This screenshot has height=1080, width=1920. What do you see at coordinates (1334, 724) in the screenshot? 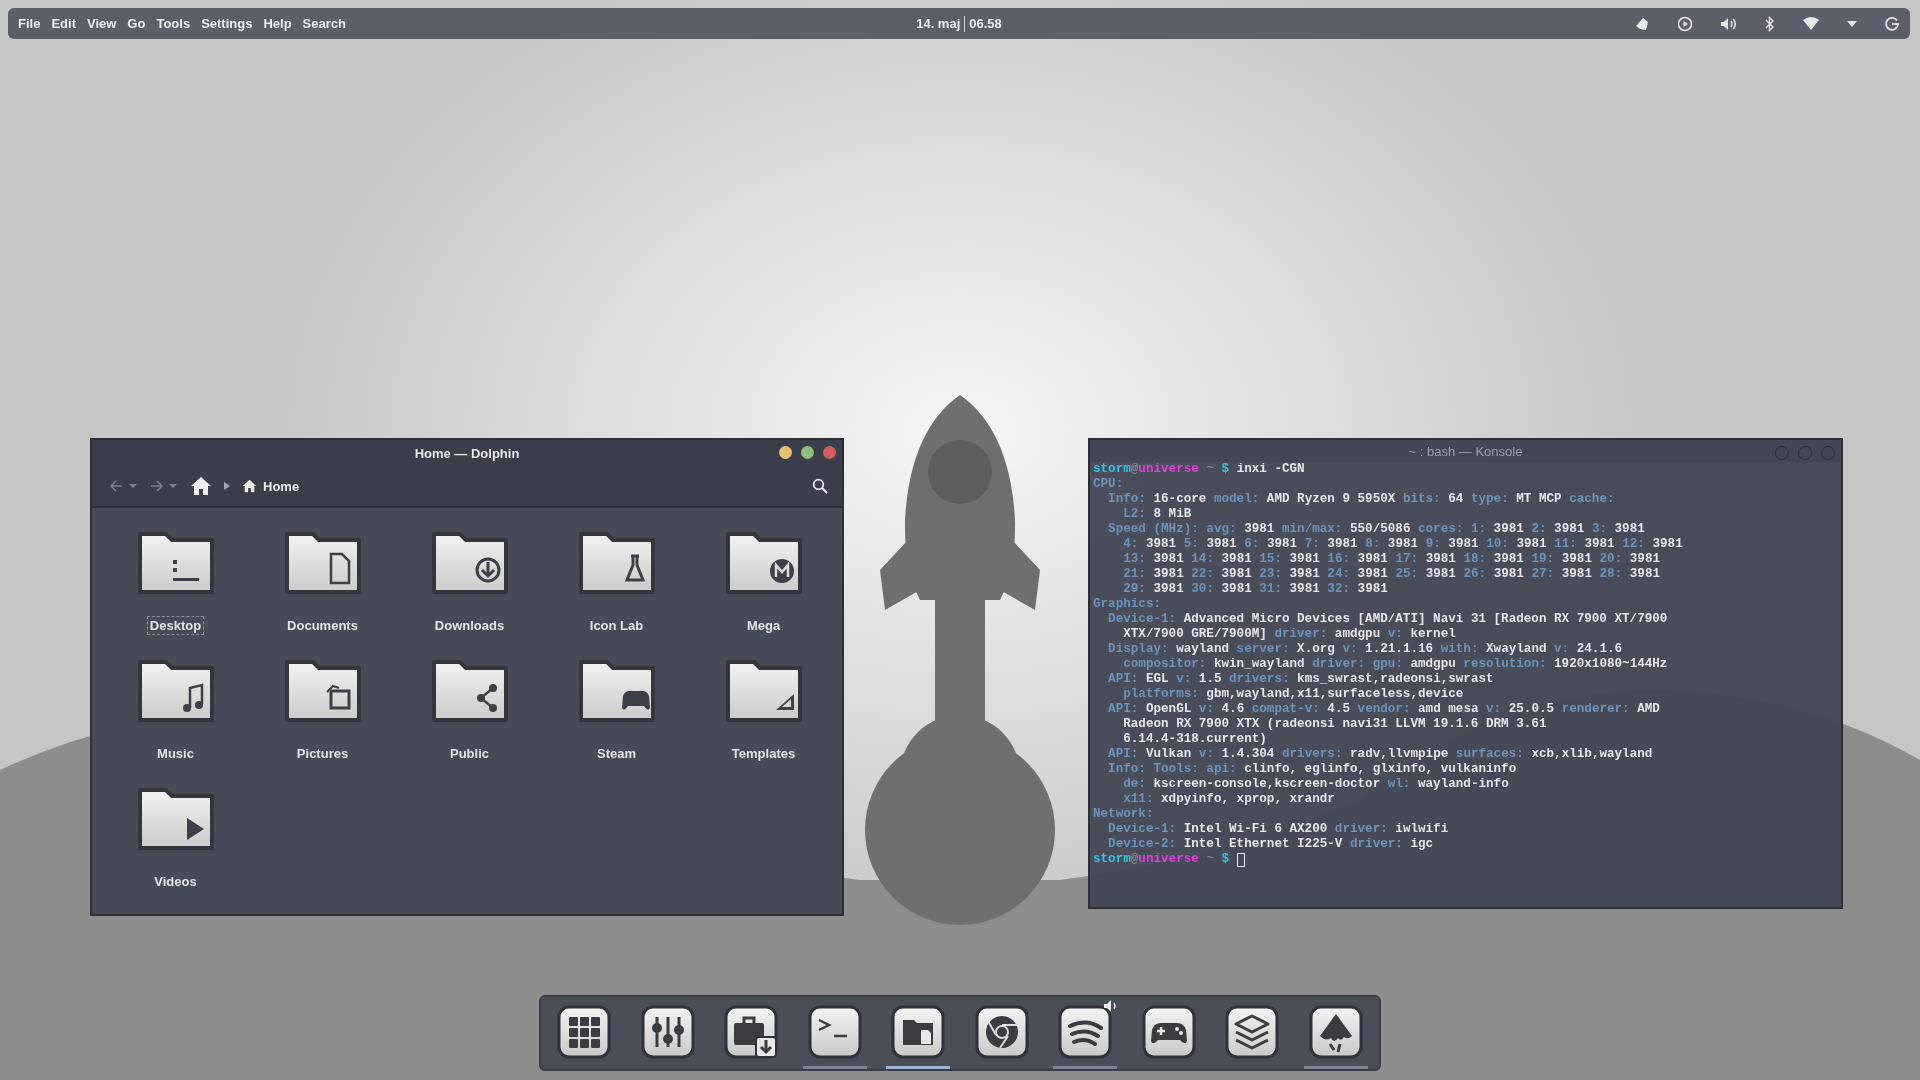
I see `terminal-line: Radeon RX 7900 XTX (radeonsi navi31 LLVM 19.1.6 DRM 3.61` at bounding box center [1334, 724].